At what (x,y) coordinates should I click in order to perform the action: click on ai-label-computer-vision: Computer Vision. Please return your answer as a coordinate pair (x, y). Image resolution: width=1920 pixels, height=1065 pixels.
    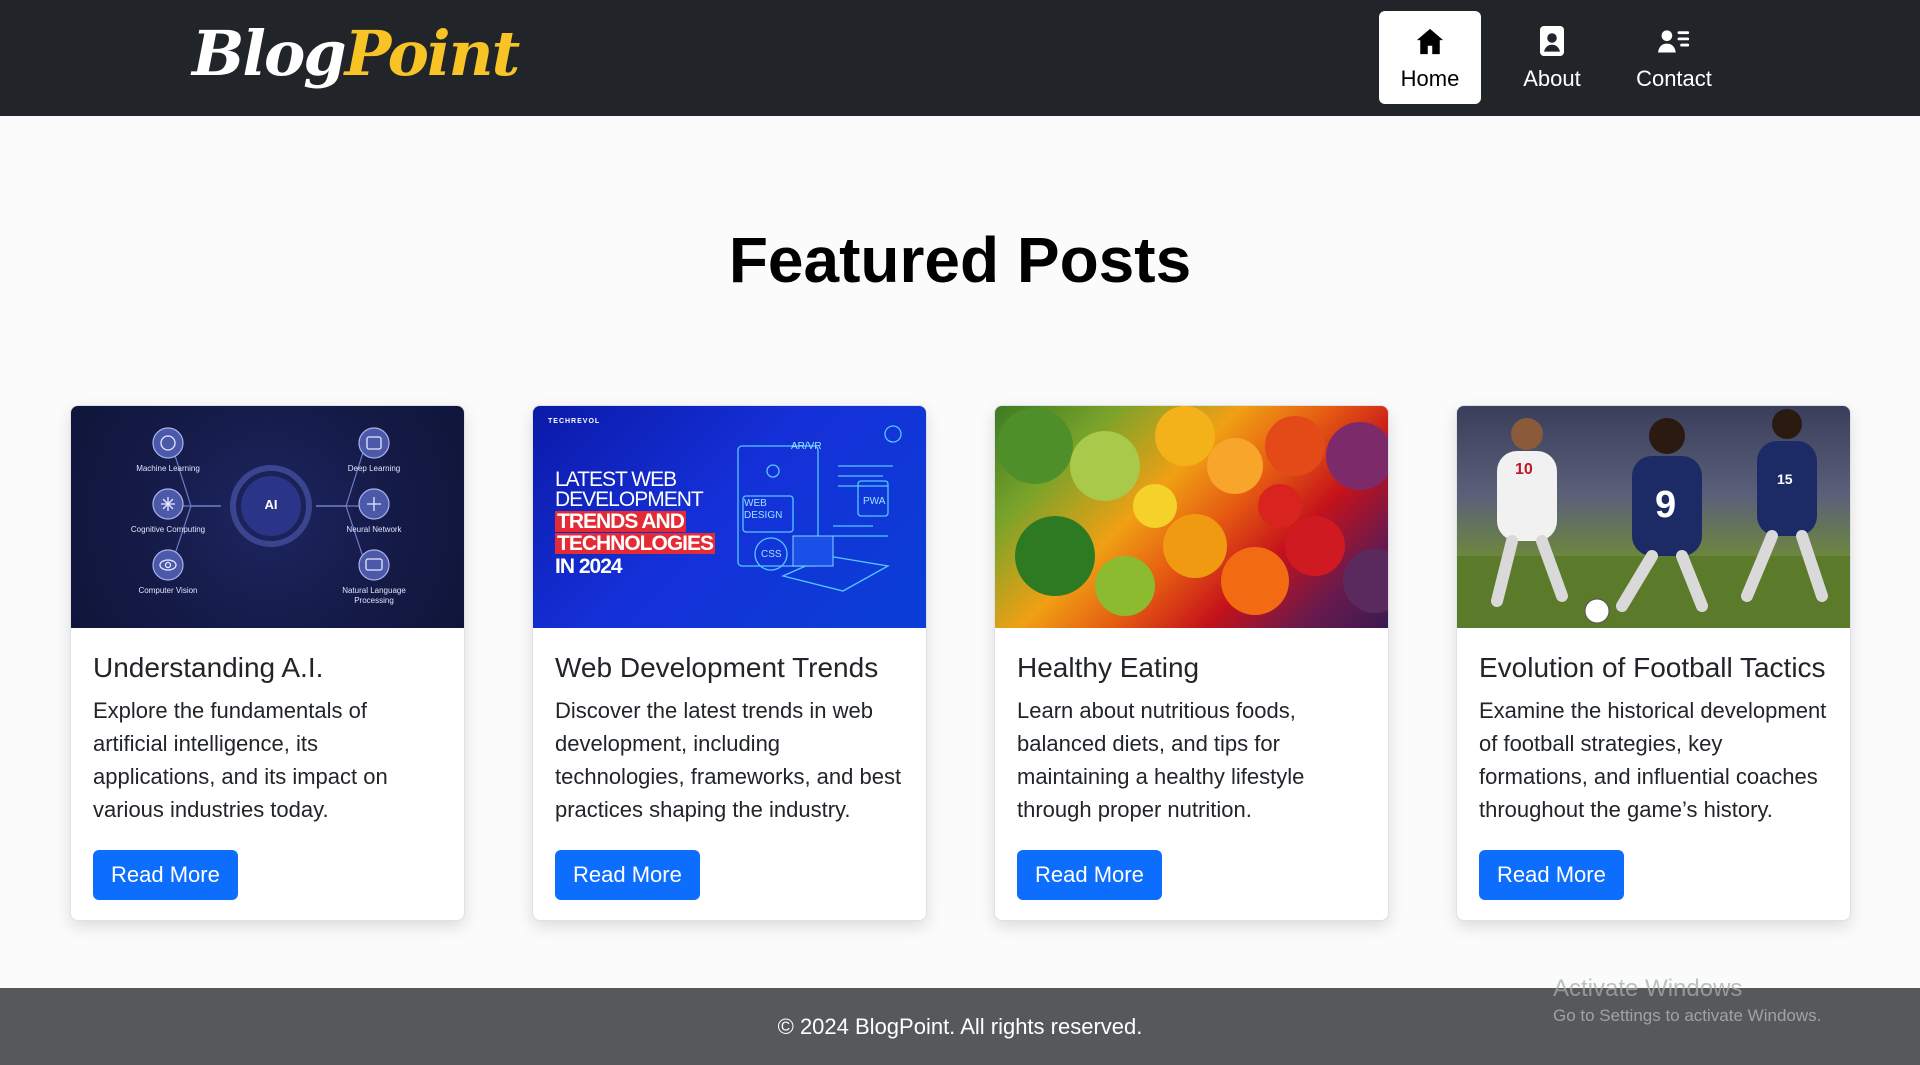
    Looking at the image, I should click on (168, 590).